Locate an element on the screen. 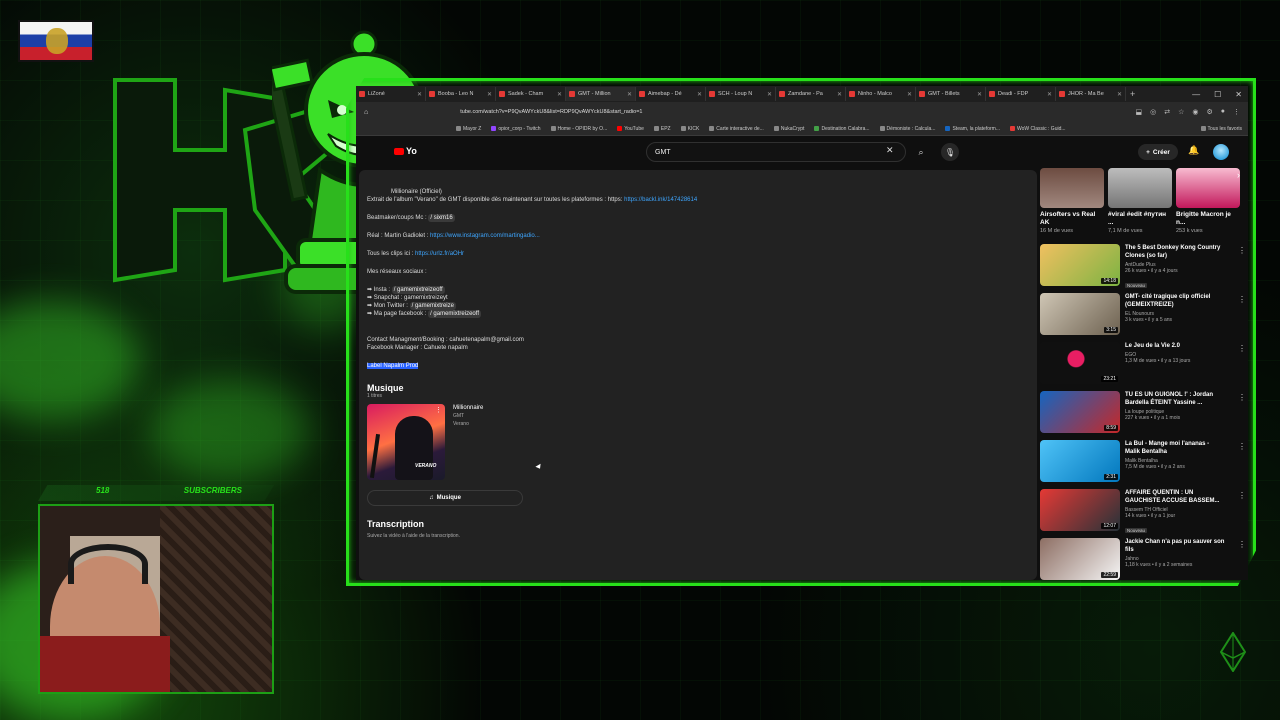 The height and width of the screenshot is (720, 1280). bookmark-item: NukaCrypt is located at coordinates (788, 129).